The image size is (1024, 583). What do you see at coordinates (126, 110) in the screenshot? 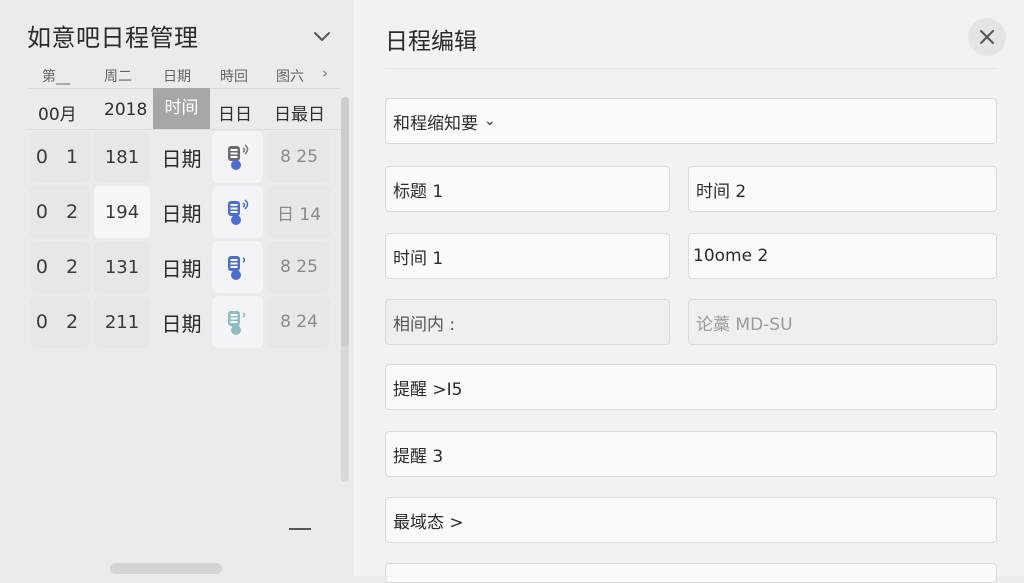
I see `header-year: 2018` at bounding box center [126, 110].